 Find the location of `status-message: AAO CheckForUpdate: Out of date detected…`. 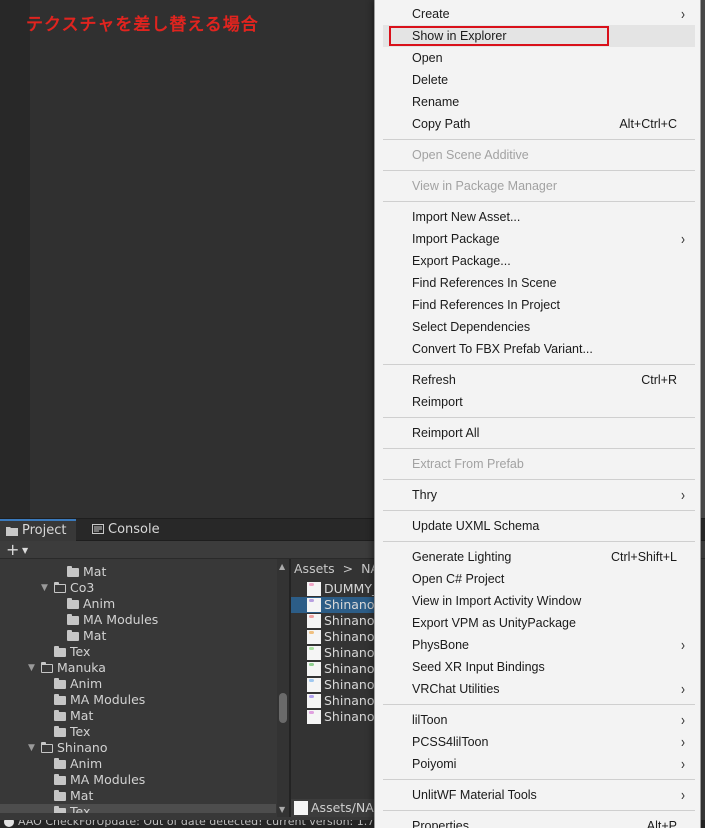

status-message: AAO CheckForUpdate: Out of date detected… is located at coordinates (201, 824).